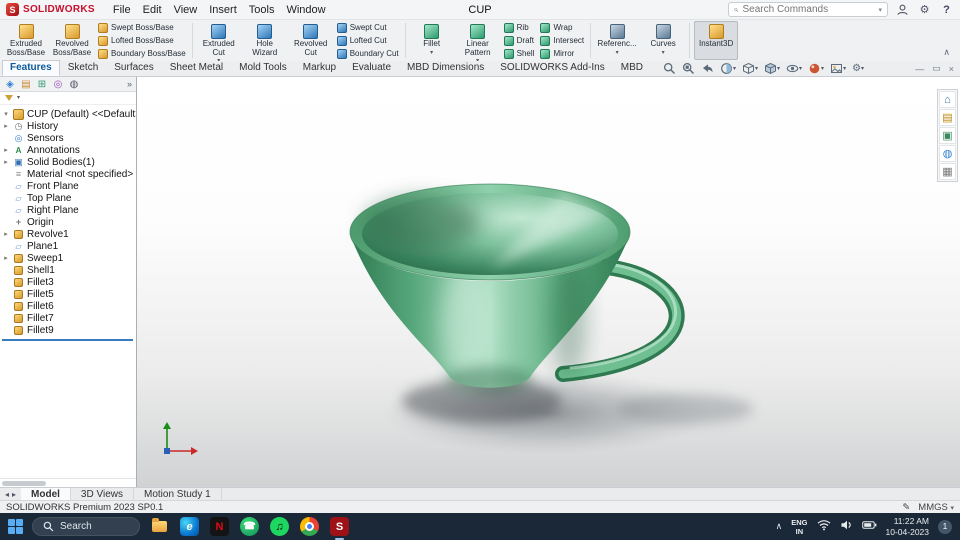 The image size is (960, 540). What do you see at coordinates (196, 68) in the screenshot?
I see `tab-sheet-metal: Sheet Metal` at bounding box center [196, 68].